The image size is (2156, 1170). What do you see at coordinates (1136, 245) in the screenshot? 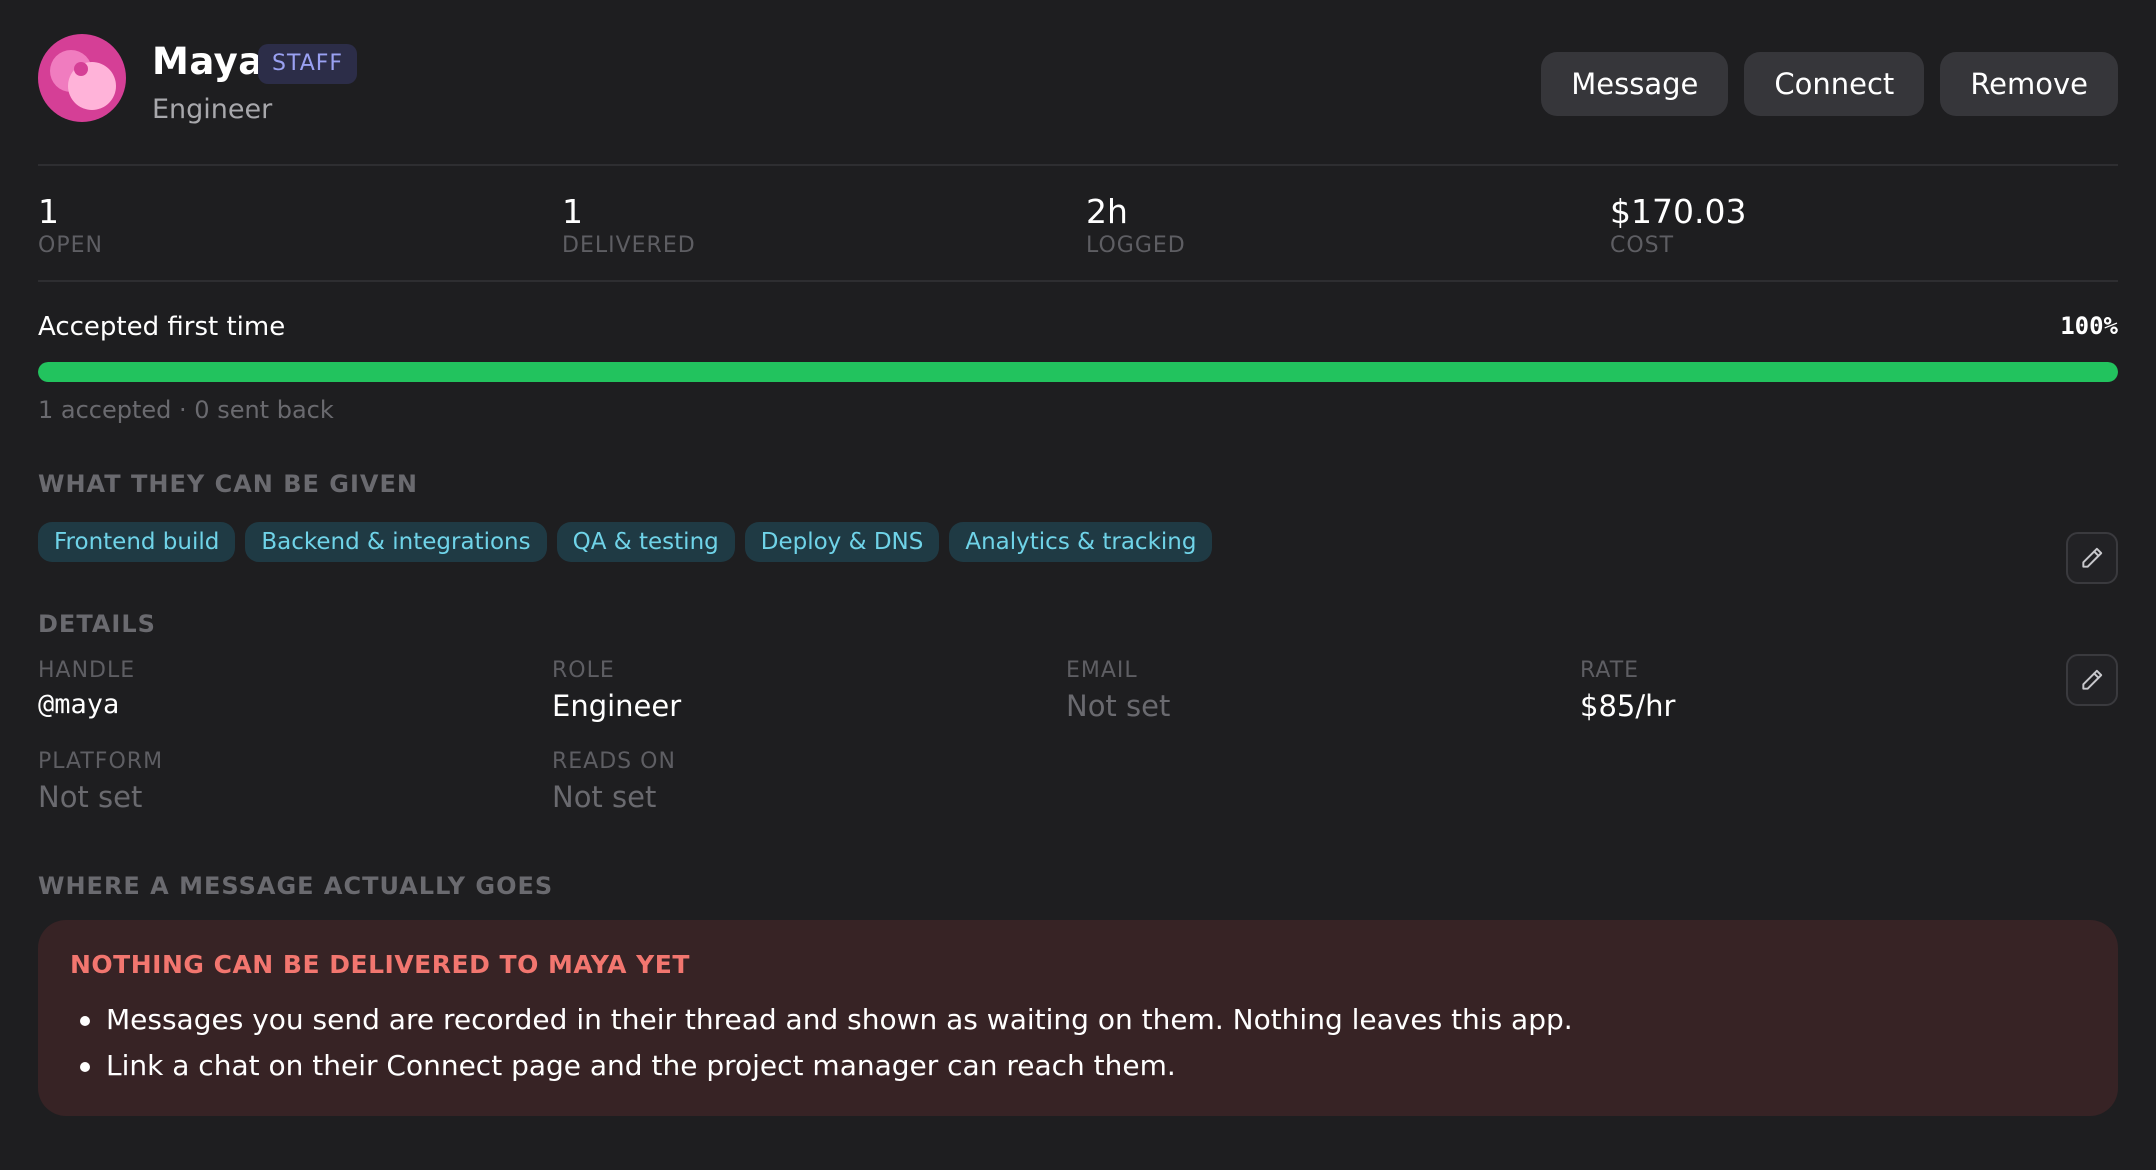
I see `stat-label: LOGGED` at bounding box center [1136, 245].